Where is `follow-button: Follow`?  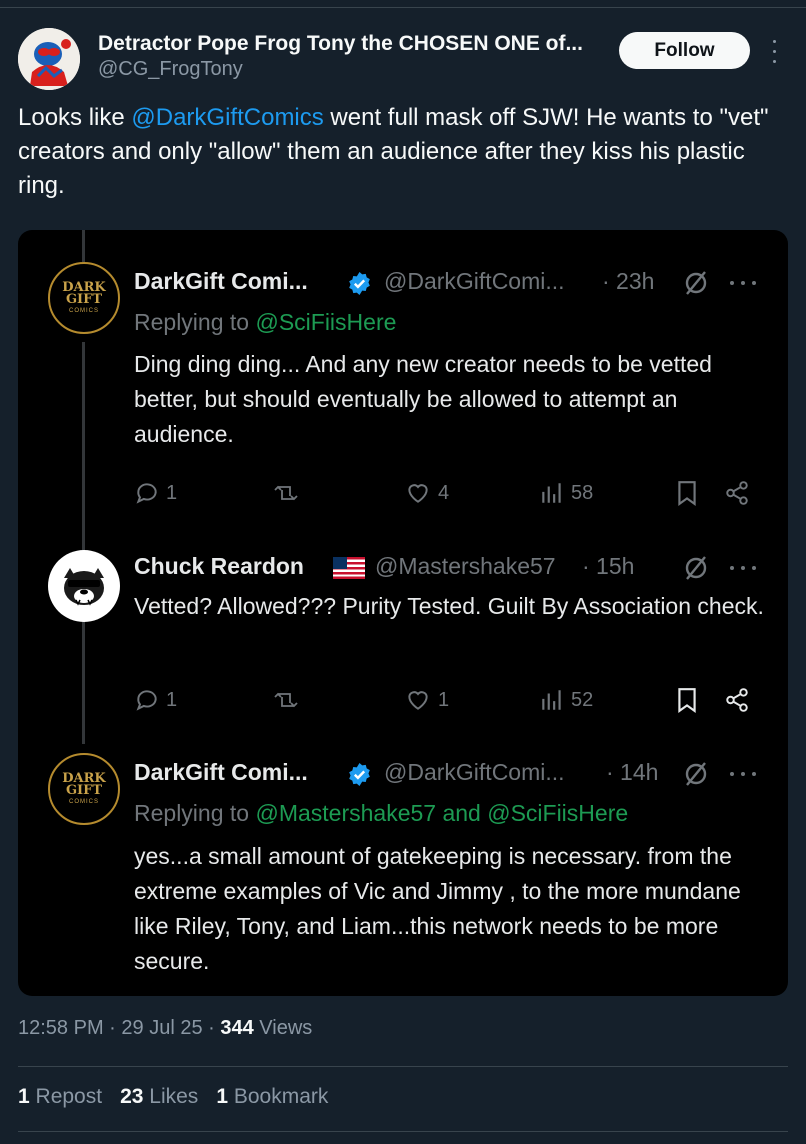
follow-button: Follow is located at coordinates (684, 50).